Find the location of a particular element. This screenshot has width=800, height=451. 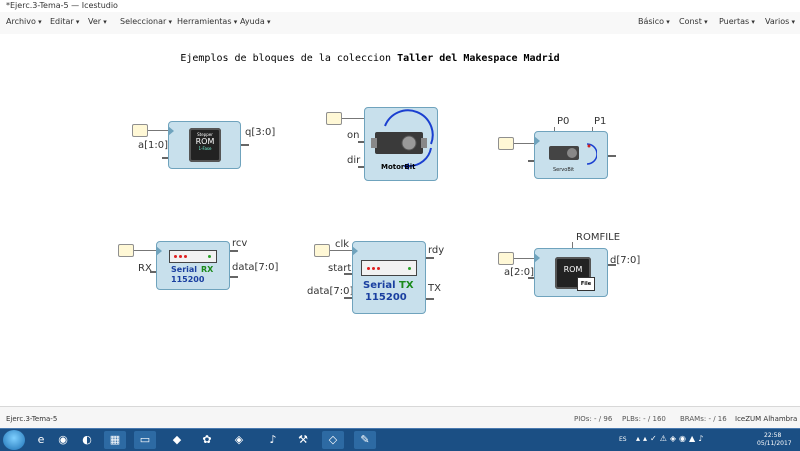

clock-time: 22:58 is located at coordinates (772, 435).